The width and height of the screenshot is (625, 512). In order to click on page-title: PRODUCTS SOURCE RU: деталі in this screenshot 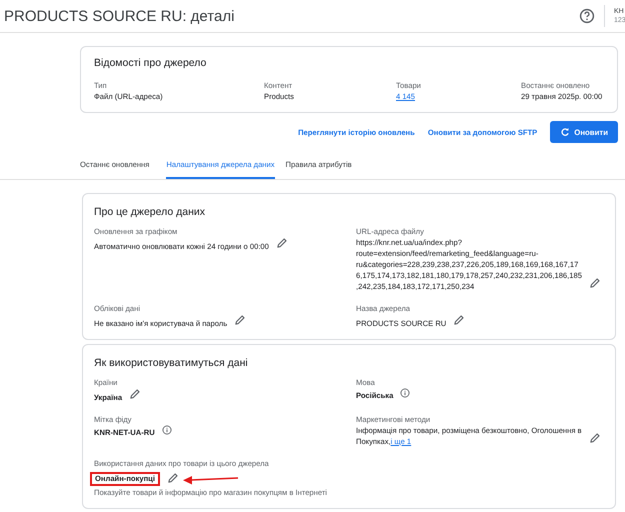, I will do `click(119, 16)`.